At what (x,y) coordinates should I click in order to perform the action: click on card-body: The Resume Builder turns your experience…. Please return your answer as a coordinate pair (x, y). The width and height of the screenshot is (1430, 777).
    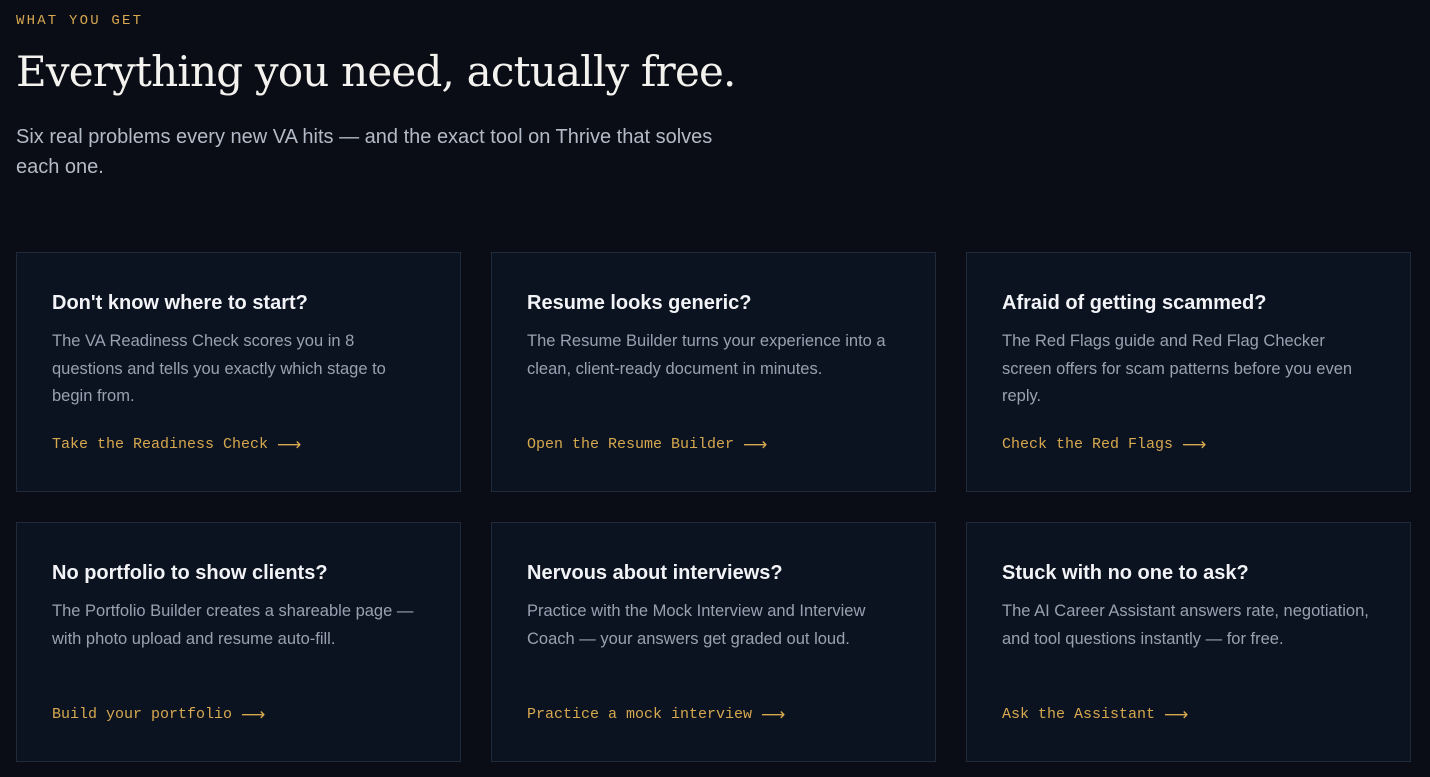
    Looking at the image, I should click on (706, 355).